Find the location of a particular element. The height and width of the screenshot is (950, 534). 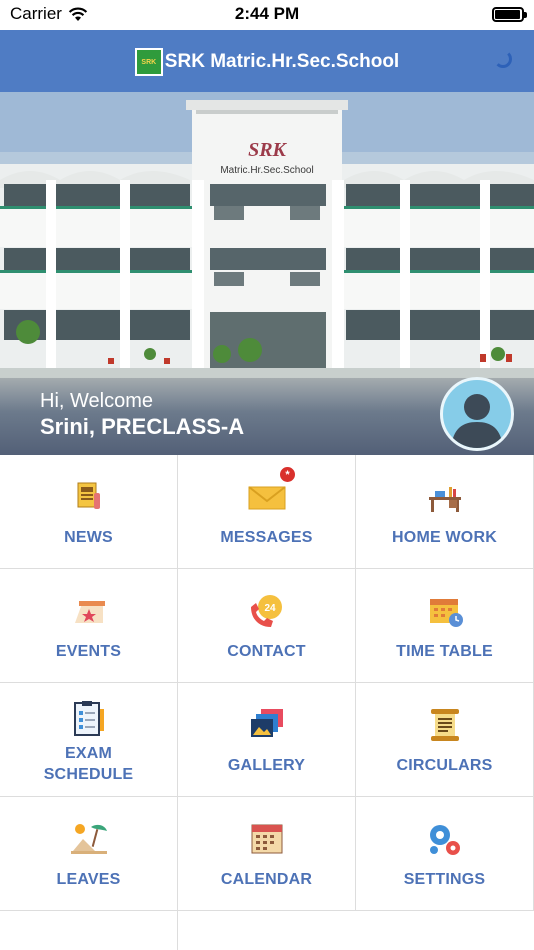

unread-badge: * is located at coordinates (287, 474).